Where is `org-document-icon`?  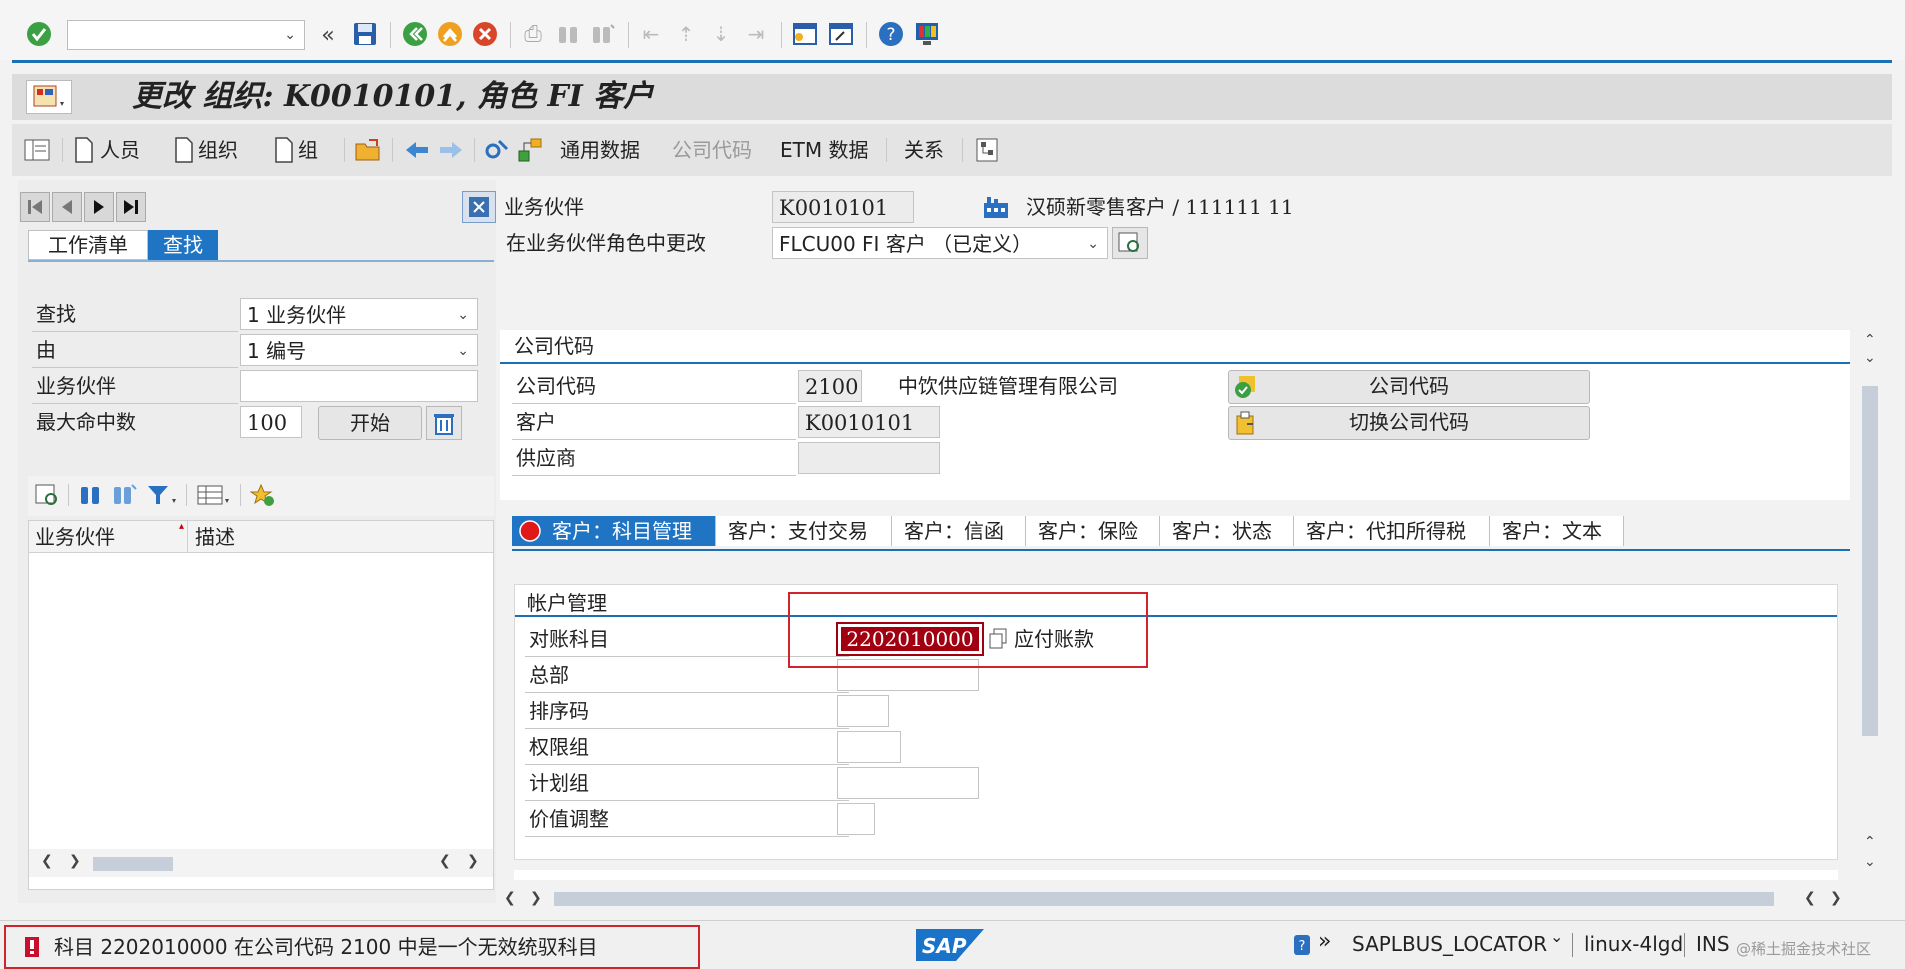 org-document-icon is located at coordinates (184, 150).